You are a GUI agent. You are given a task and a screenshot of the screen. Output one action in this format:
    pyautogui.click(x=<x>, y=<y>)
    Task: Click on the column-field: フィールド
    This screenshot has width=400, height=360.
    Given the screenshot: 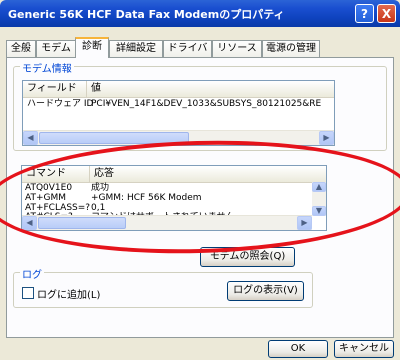 What is the action you would take?
    pyautogui.click(x=55, y=89)
    